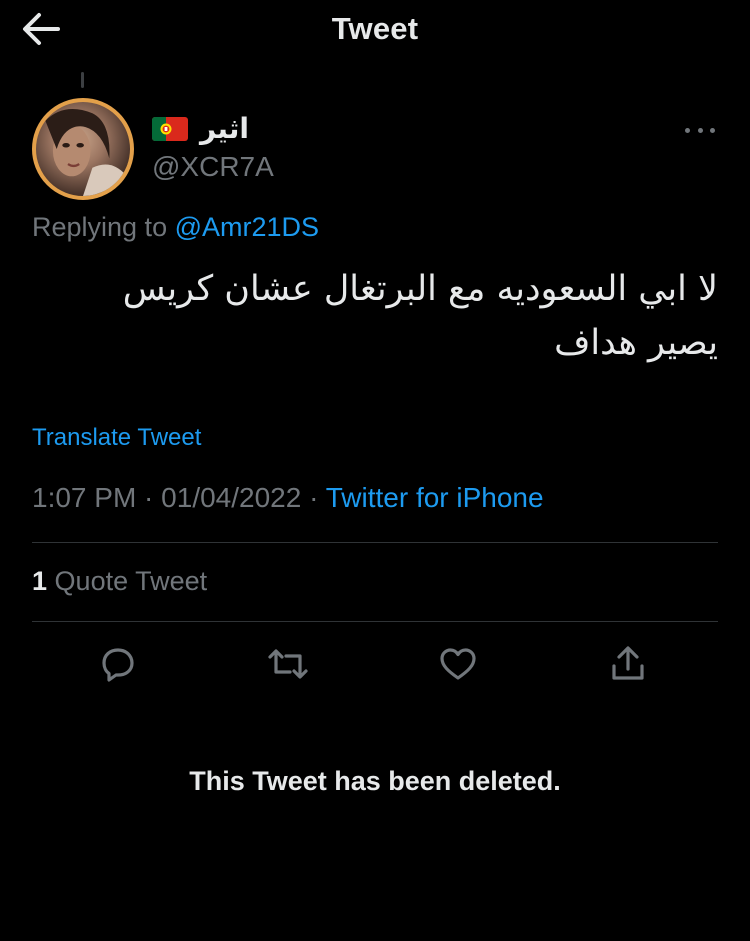 The height and width of the screenshot is (941, 750). I want to click on avatar, so click(83, 149).